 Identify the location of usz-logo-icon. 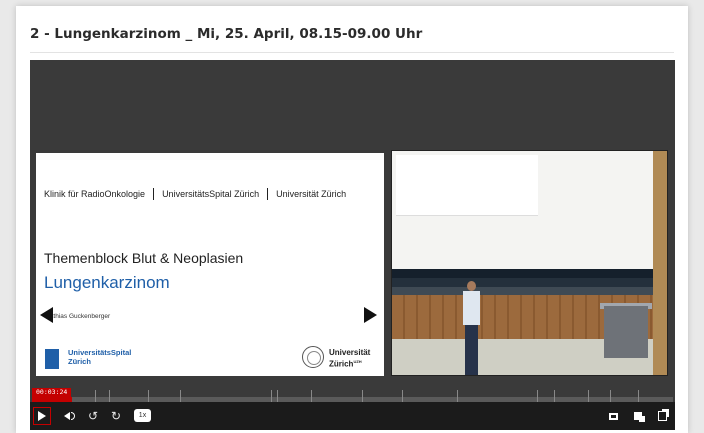
(52, 359).